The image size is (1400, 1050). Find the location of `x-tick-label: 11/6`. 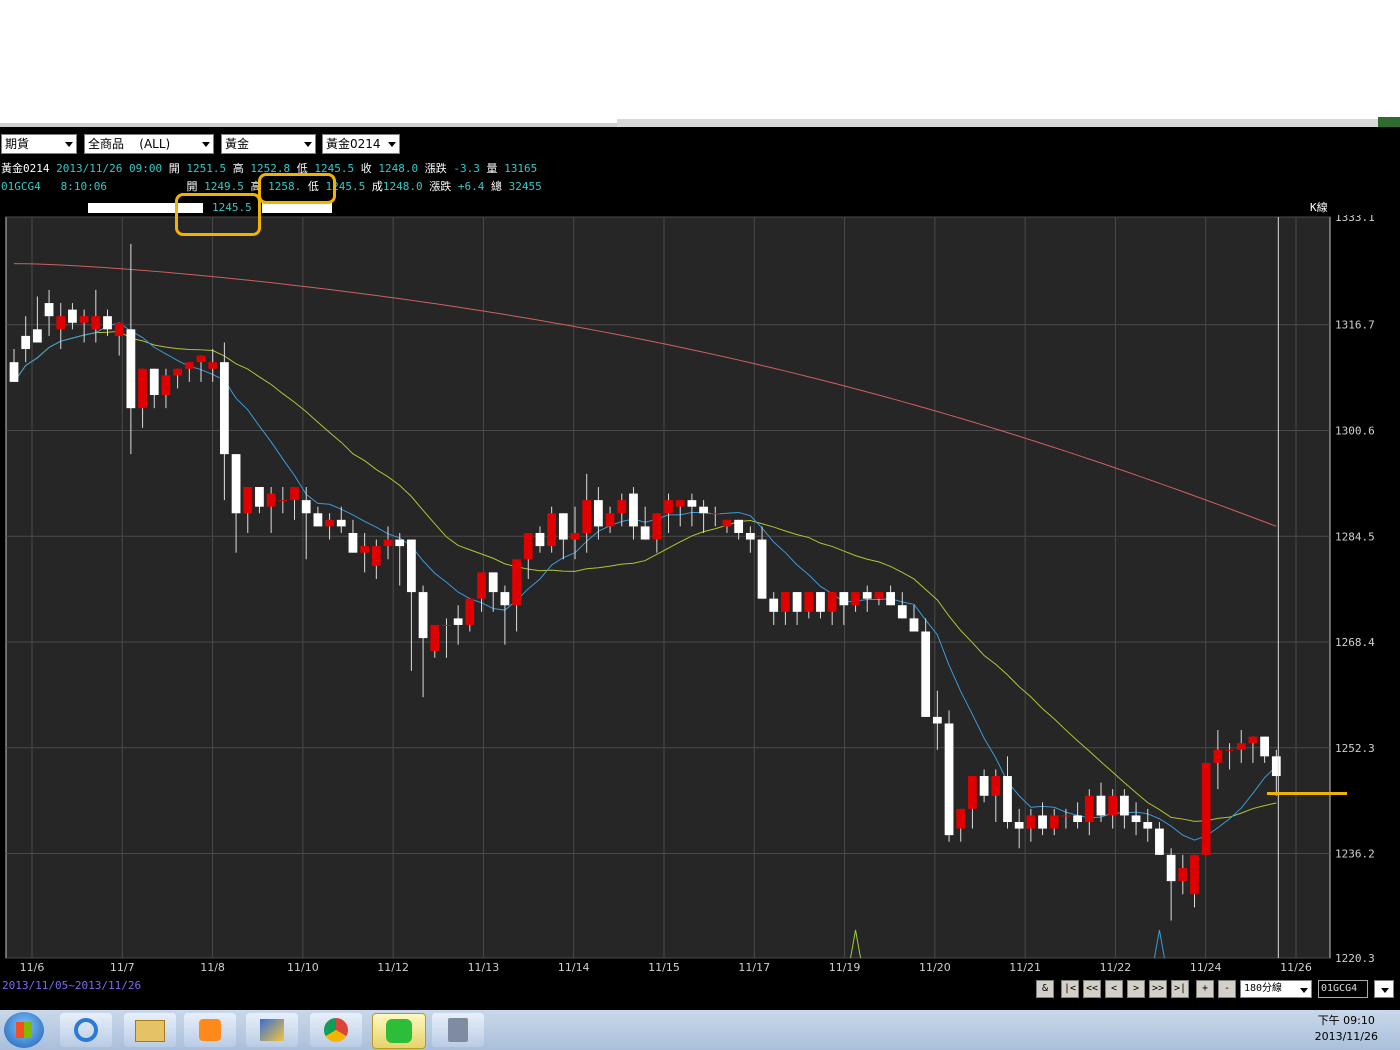

x-tick-label: 11/6 is located at coordinates (32, 967).